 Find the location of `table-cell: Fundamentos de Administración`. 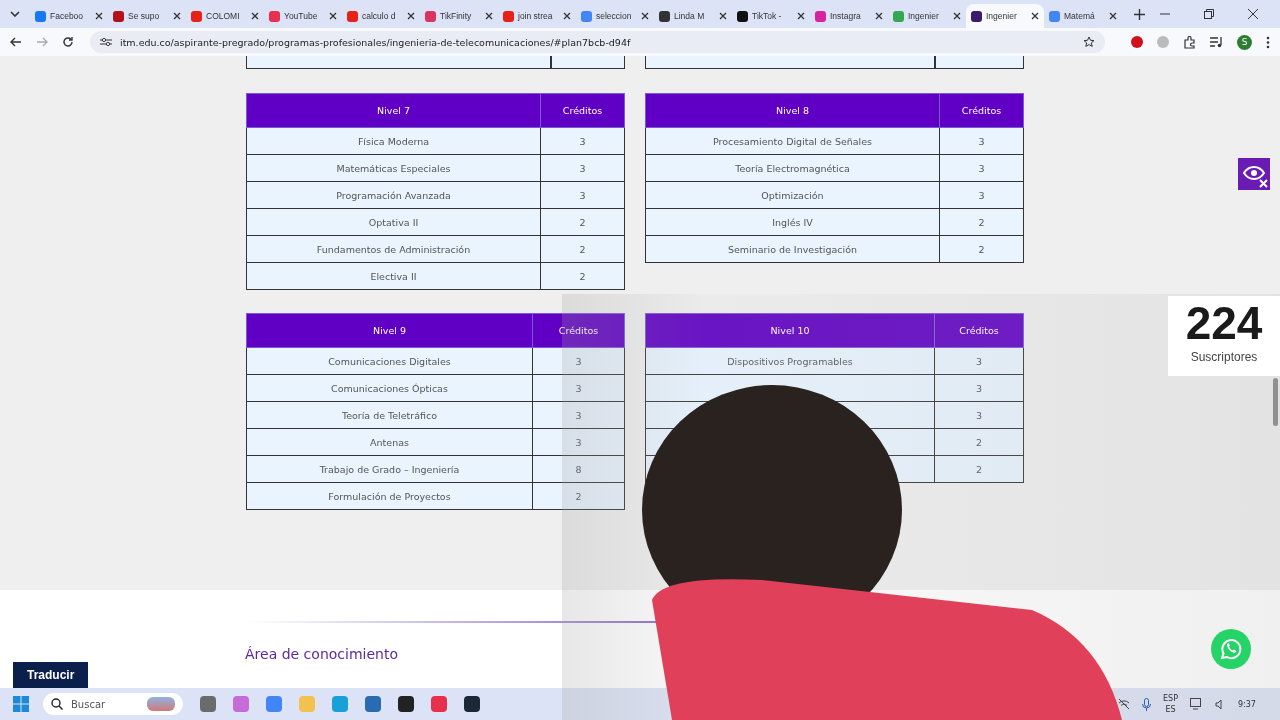

table-cell: Fundamentos de Administración is located at coordinates (393, 249).